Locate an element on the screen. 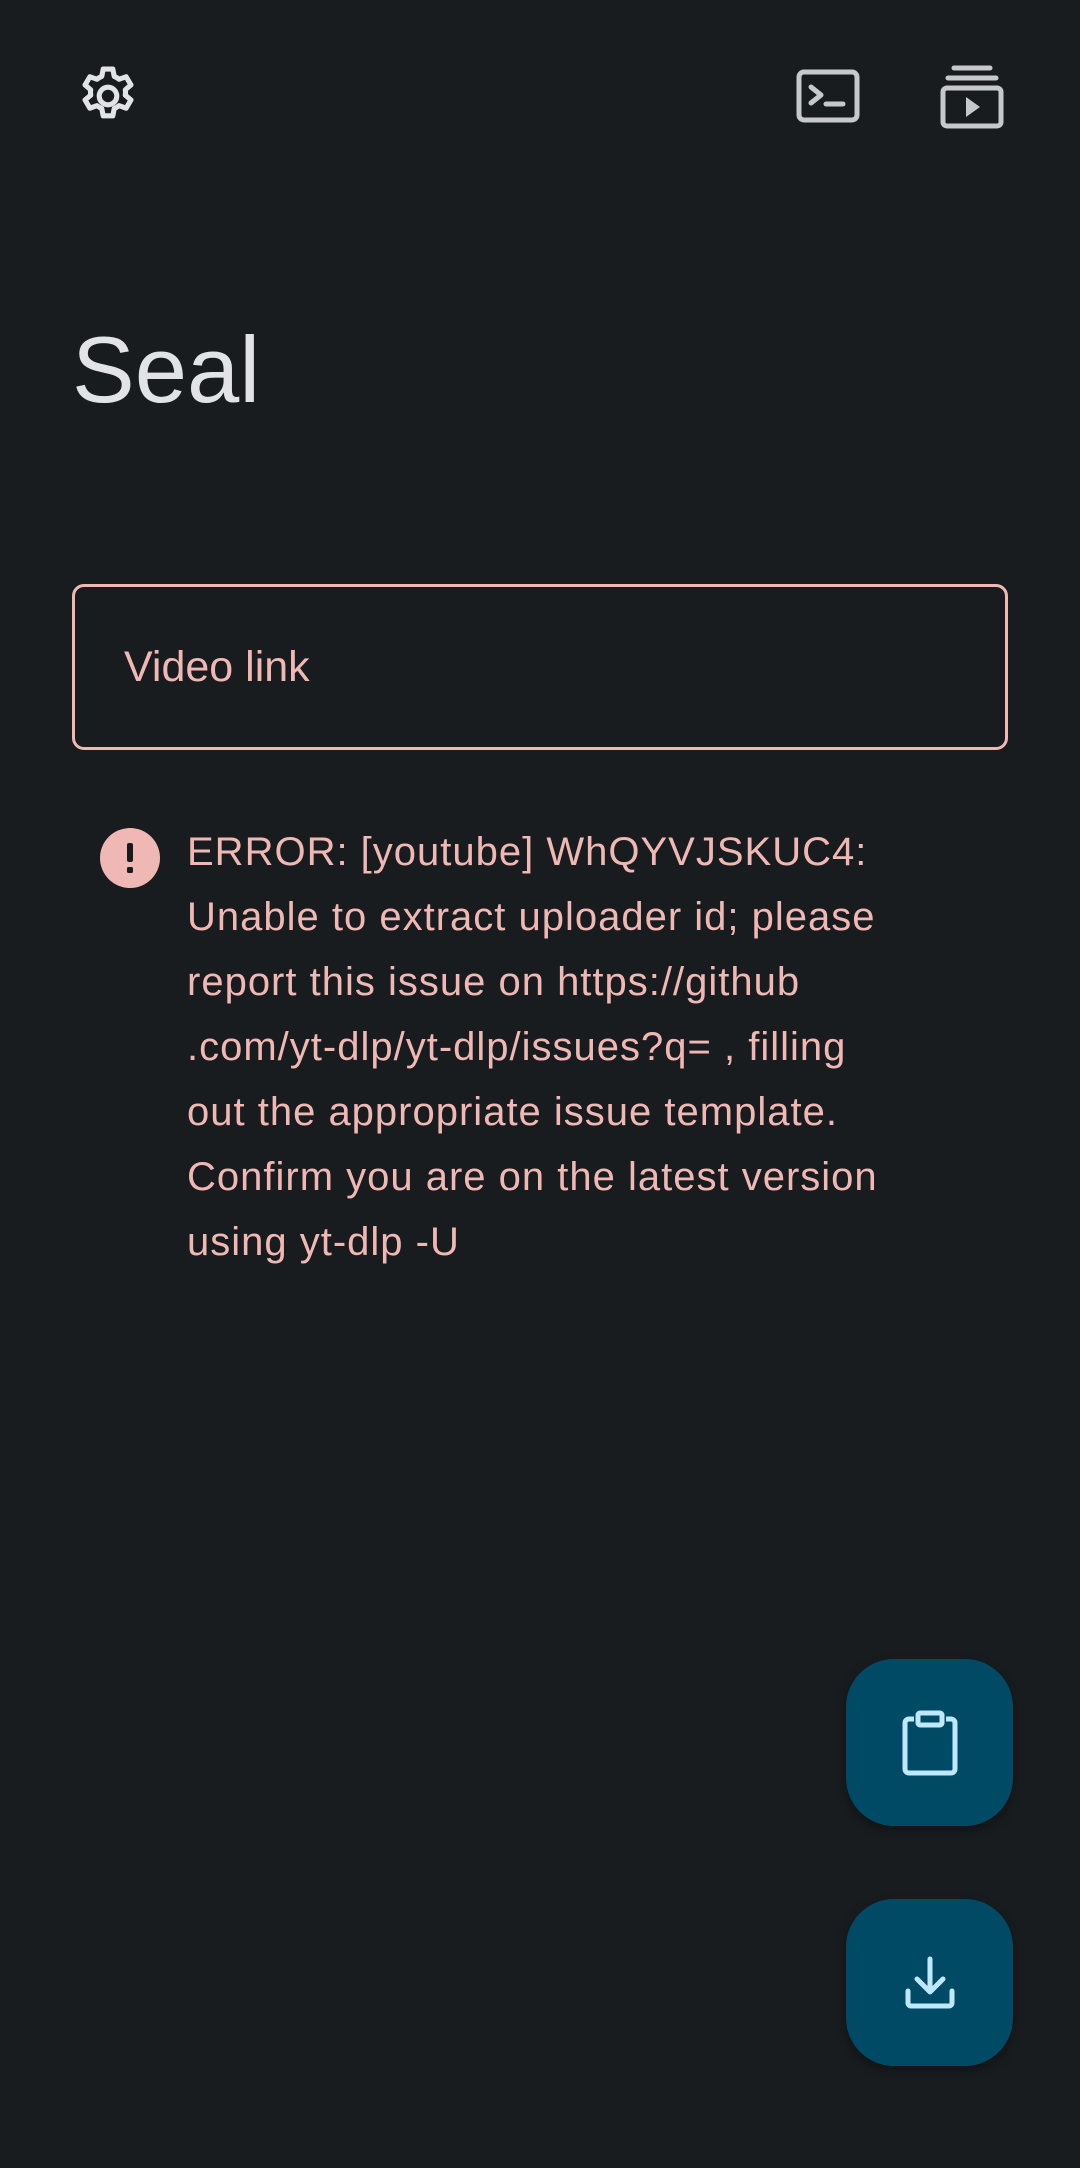  app-title: Seal is located at coordinates (166, 369).